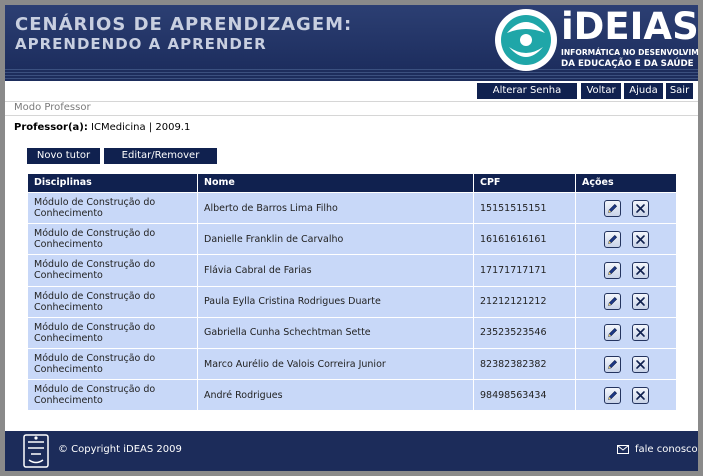  I want to click on table-header: Disciplinas Nome CPF Ações, so click(352, 183).